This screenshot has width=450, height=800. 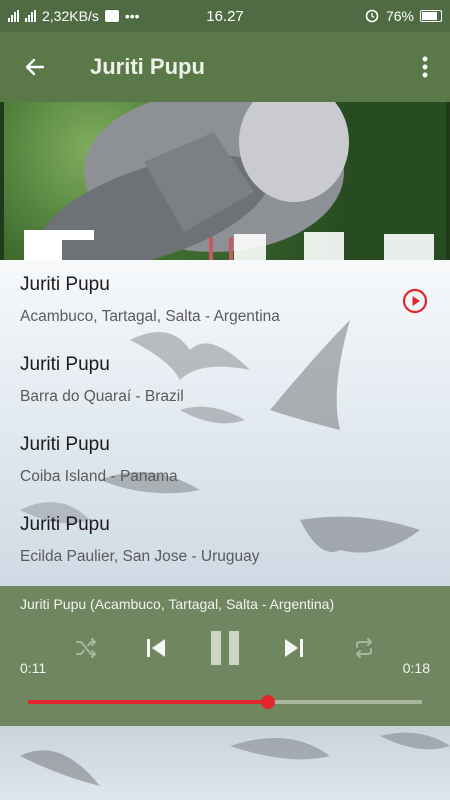 I want to click on net-speed: 2,32KB/s, so click(x=70, y=16).